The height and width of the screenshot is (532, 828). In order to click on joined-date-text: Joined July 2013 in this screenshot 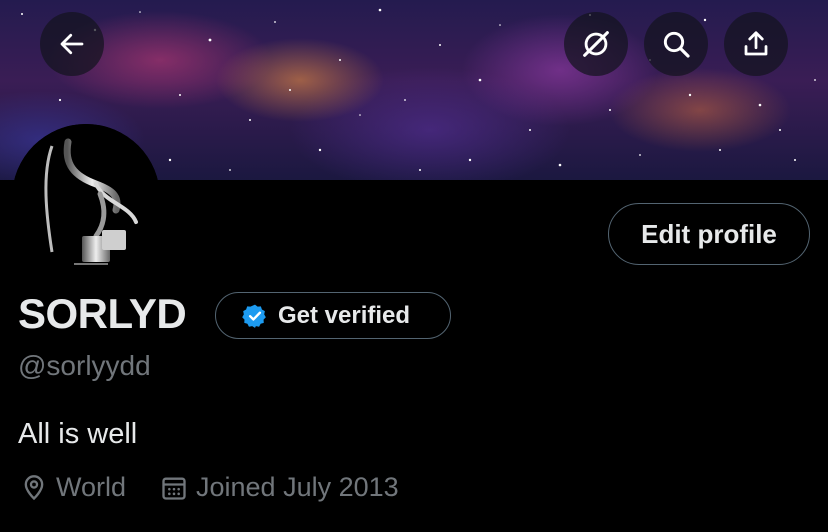, I will do `click(297, 487)`.